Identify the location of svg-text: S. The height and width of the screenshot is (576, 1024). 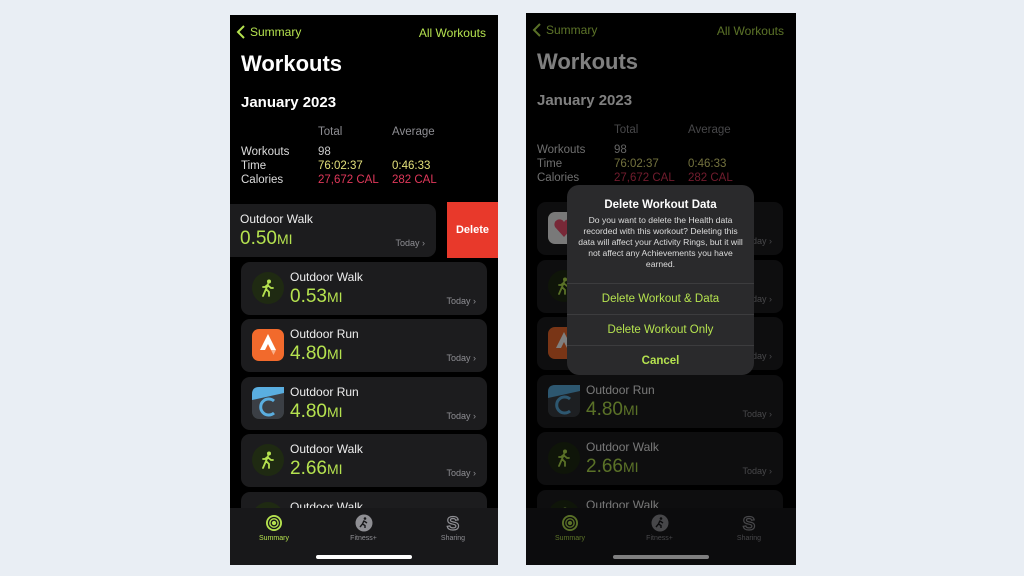
(453, 523).